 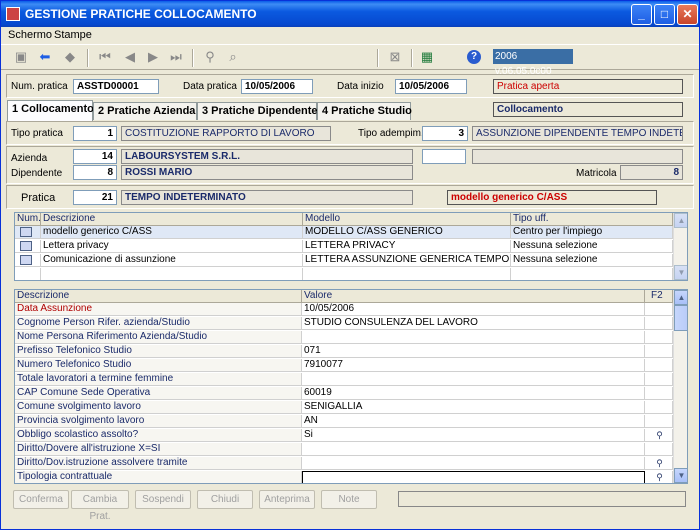 What do you see at coordinates (277, 86) in the screenshot?
I see `data-pratica-field: 10/05/2006` at bounding box center [277, 86].